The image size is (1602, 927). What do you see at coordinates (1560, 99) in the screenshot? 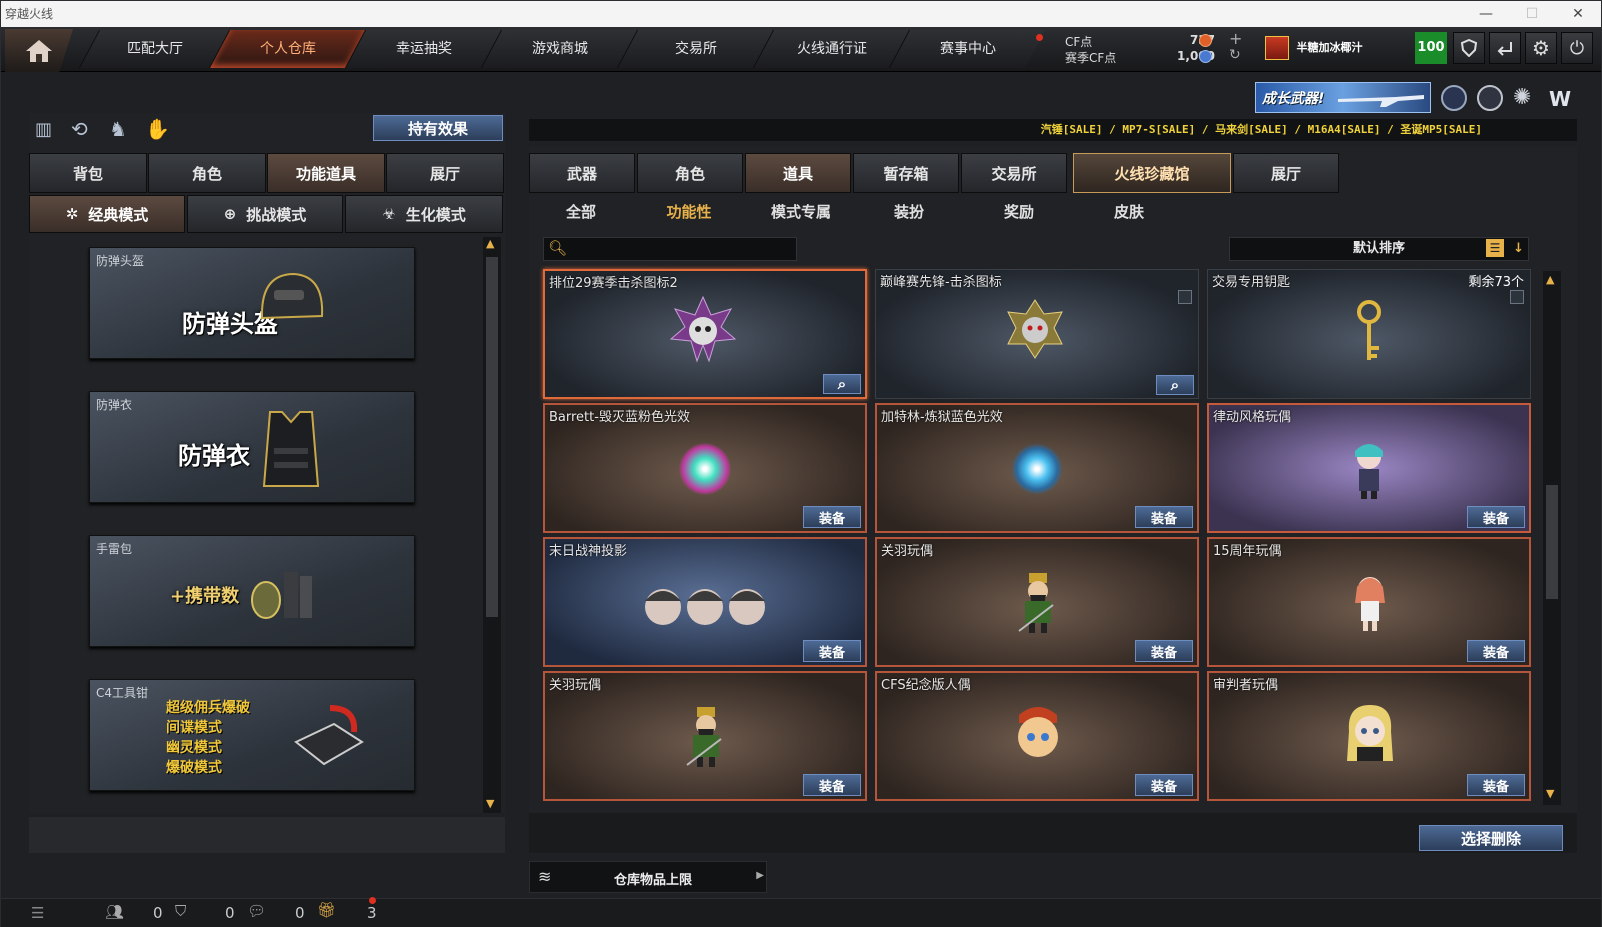
I see `w-logo-icon: W` at bounding box center [1560, 99].